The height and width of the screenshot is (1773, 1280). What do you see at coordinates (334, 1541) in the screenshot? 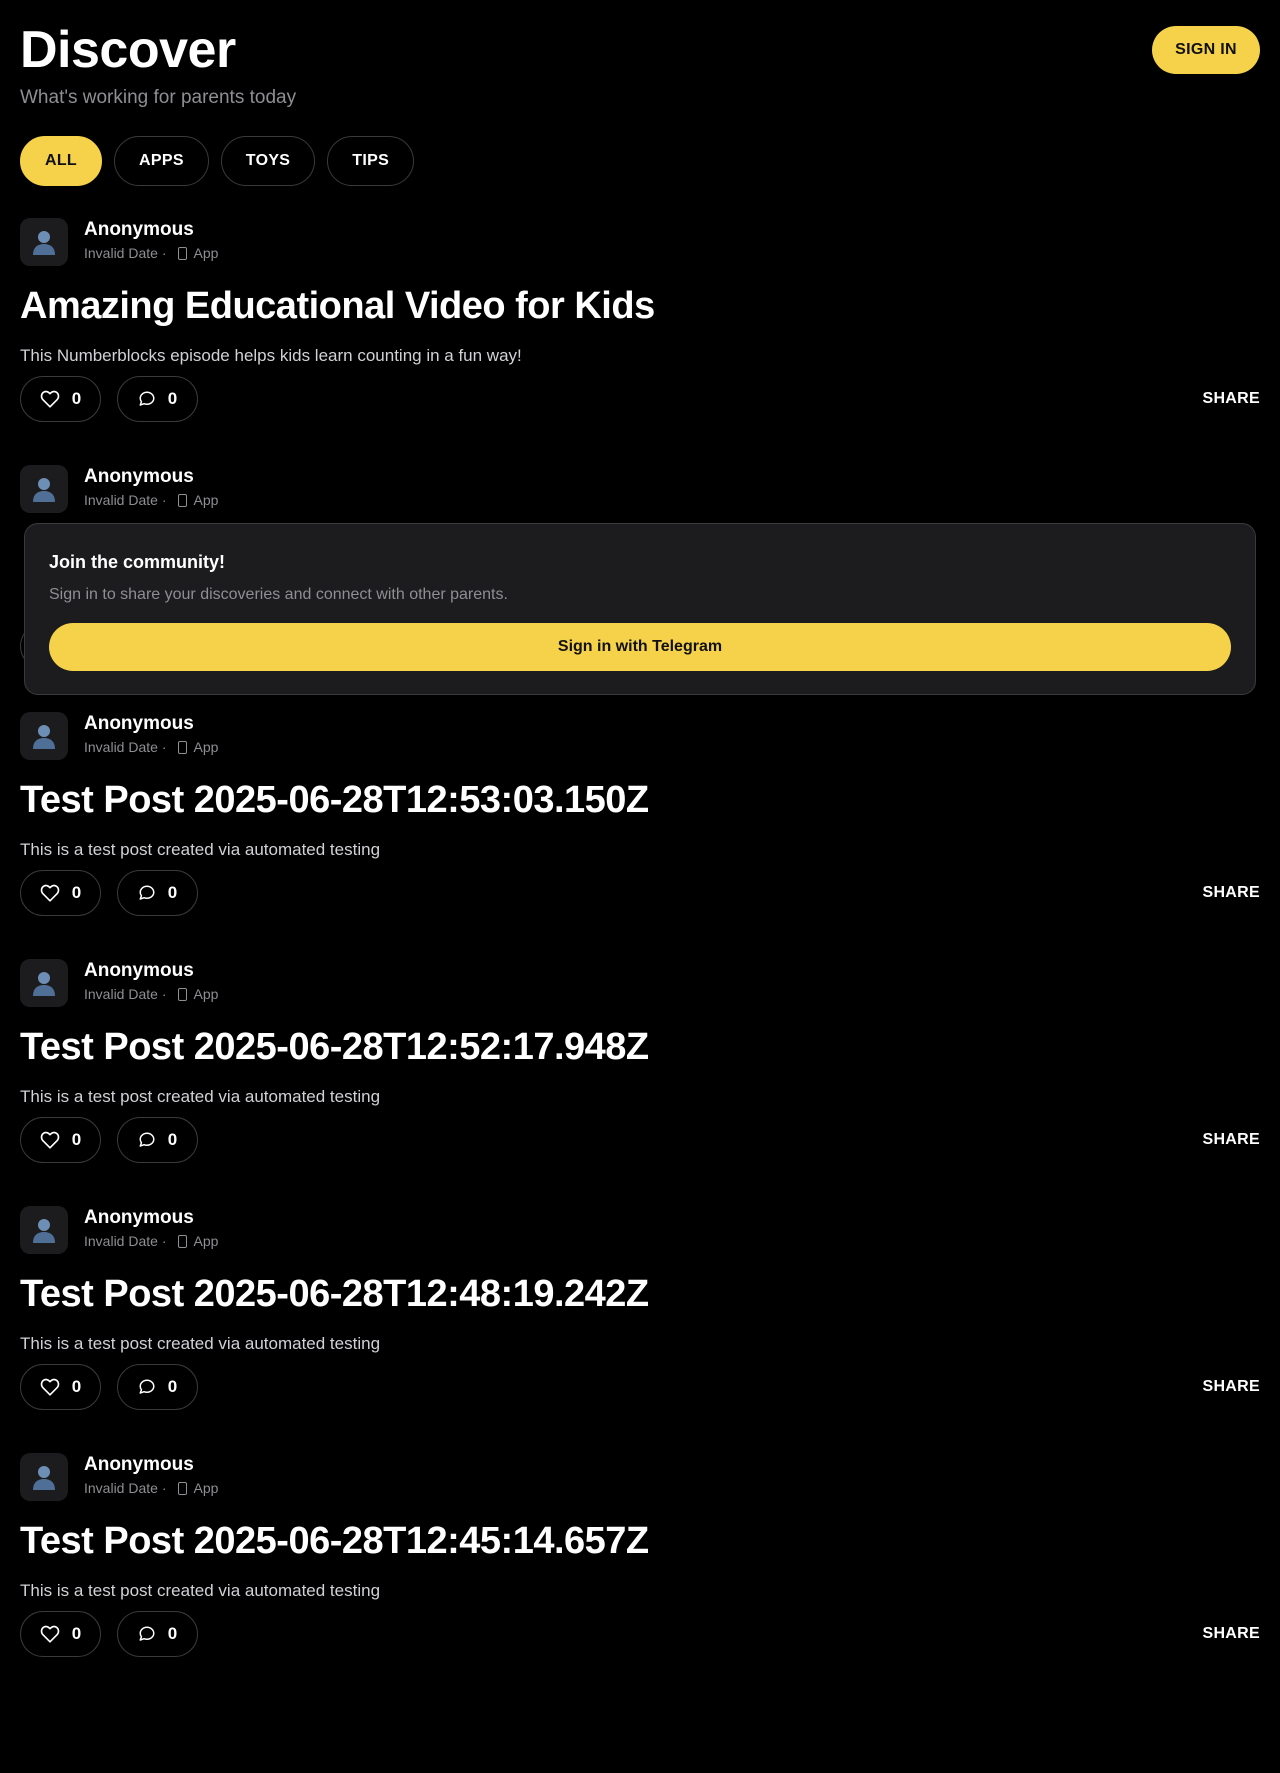
I see `post-title: Test Post 2025-06-28T12:45:14.657Z` at bounding box center [334, 1541].